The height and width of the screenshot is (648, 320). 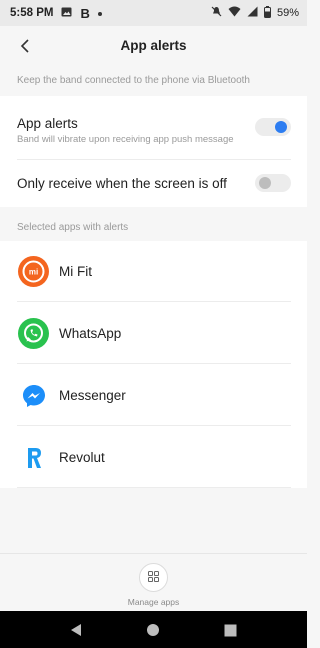 I want to click on app-alerts-toggle, so click(x=273, y=127).